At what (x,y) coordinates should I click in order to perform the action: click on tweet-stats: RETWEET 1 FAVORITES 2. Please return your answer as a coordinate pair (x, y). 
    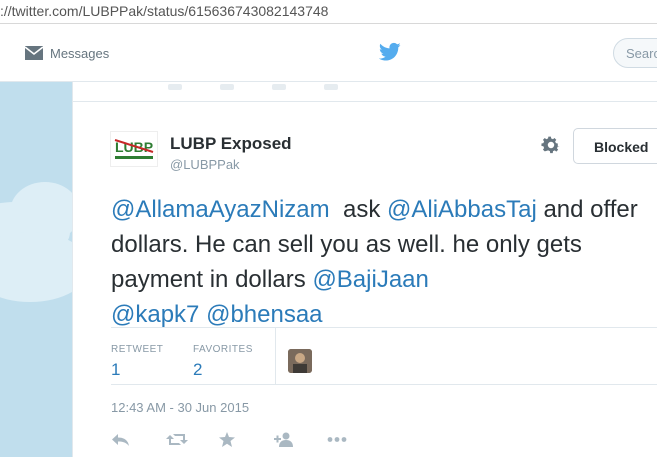
    Looking at the image, I should click on (193, 356).